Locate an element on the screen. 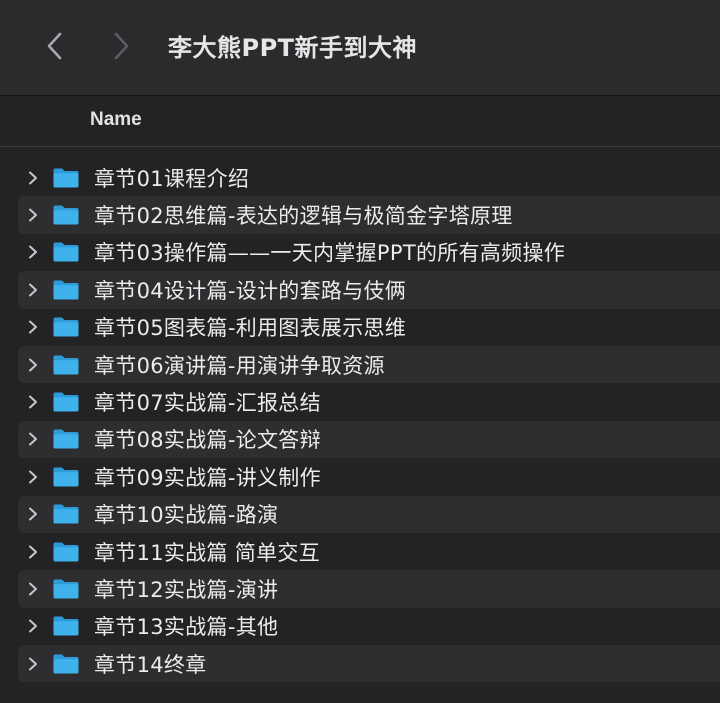 Image resolution: width=720 pixels, height=703 pixels. folder-row: 章节02思维篇-表达的逻辑与极简金字塔原理 is located at coordinates (369, 215).